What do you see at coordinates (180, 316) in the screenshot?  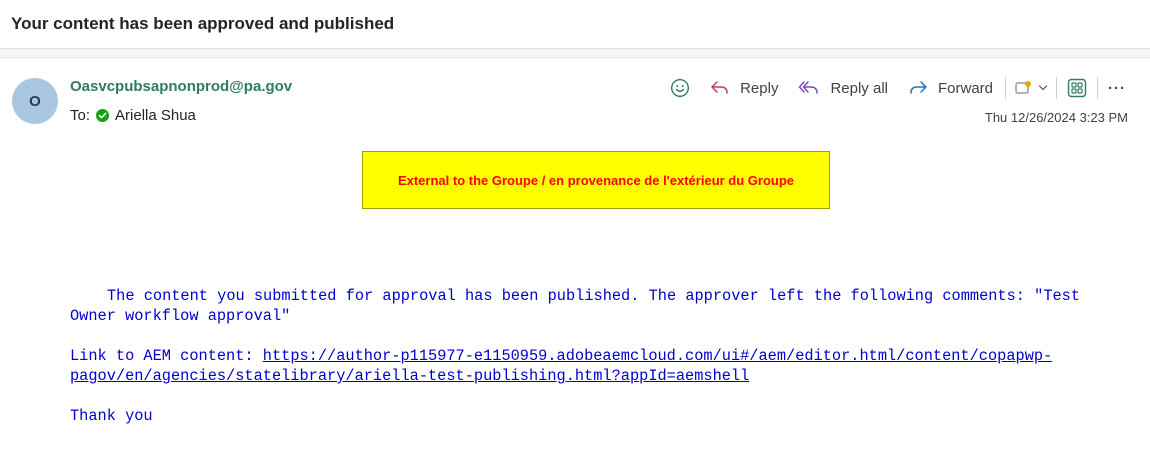 I see `body-line-2: Owner workflow approval"` at bounding box center [180, 316].